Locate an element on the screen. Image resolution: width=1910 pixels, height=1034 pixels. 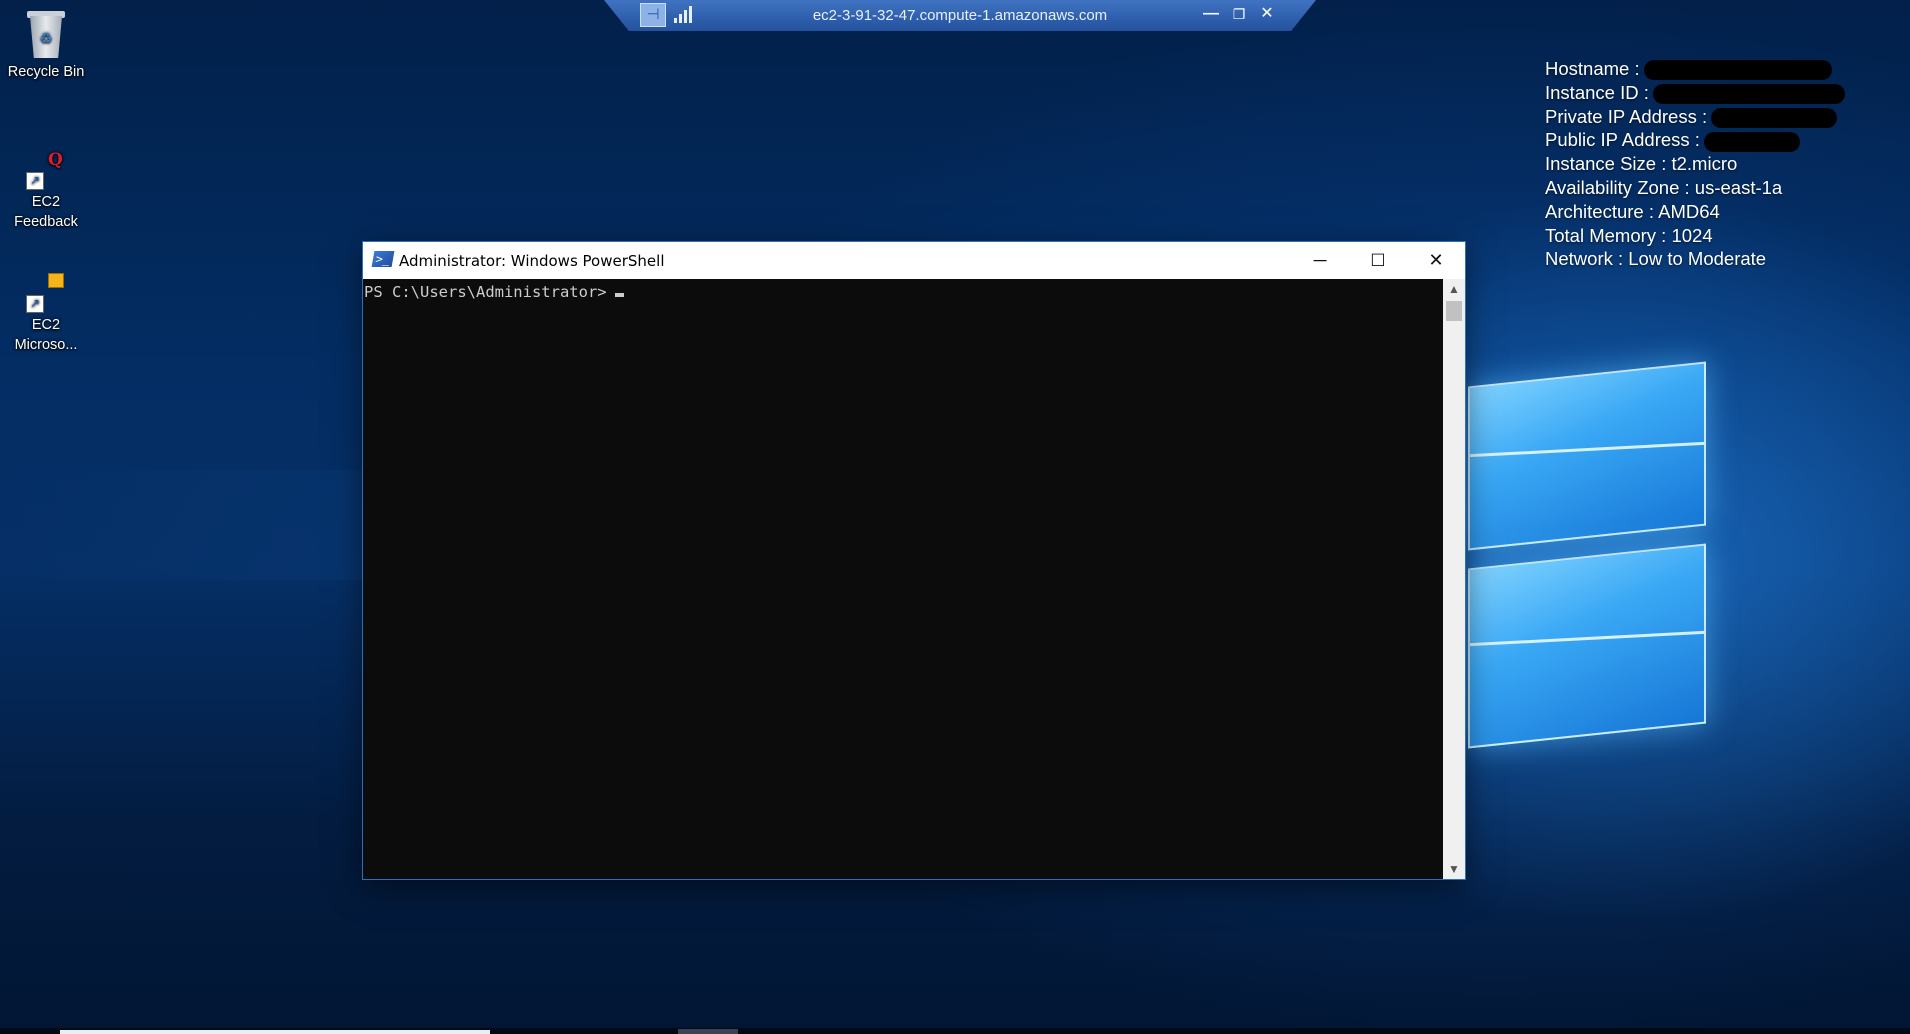
desktop-icon-label-line2: Feedback is located at coordinates (46, 222).